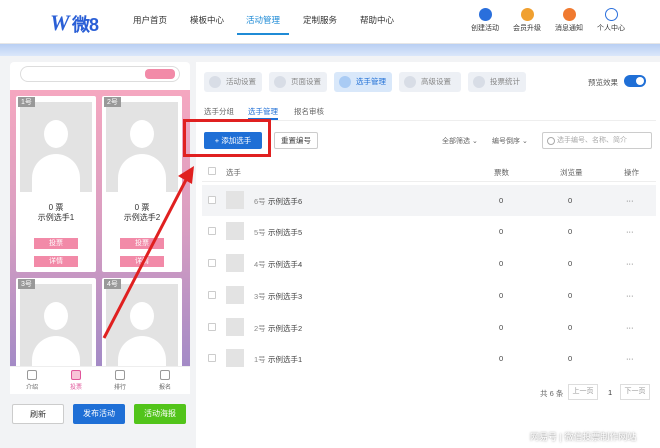 Image resolution: width=660 pixels, height=448 pixels. I want to click on logo: W 微8, so click(77, 22).